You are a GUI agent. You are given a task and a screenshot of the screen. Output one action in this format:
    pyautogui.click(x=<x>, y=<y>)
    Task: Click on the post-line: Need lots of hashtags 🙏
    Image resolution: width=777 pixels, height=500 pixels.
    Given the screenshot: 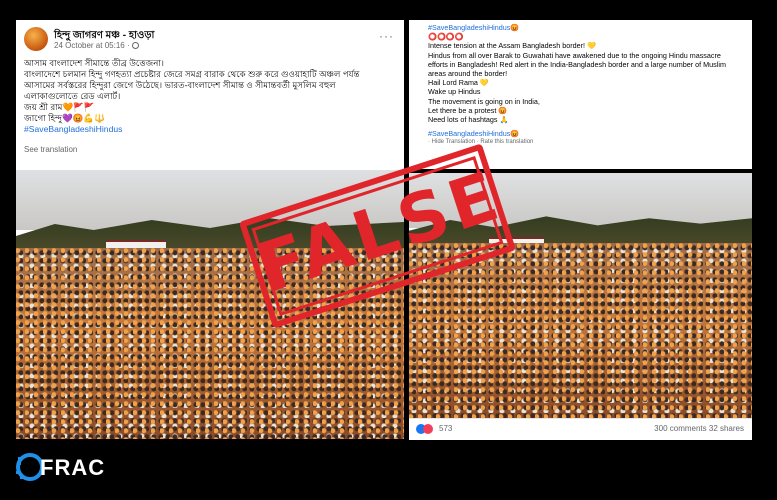 What is the action you would take?
    pyautogui.click(x=468, y=120)
    